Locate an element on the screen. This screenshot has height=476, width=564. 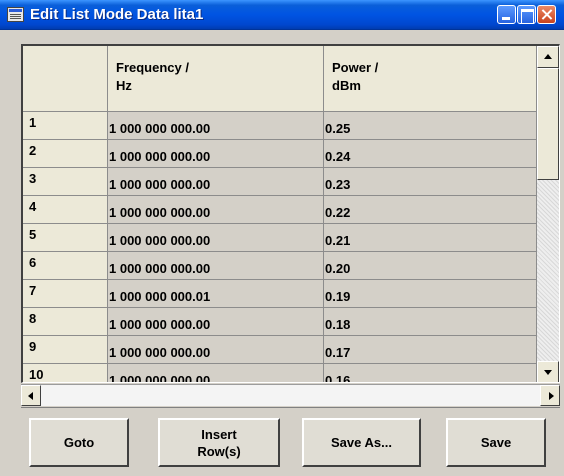
row-number: 8 is located at coordinates (65, 322).